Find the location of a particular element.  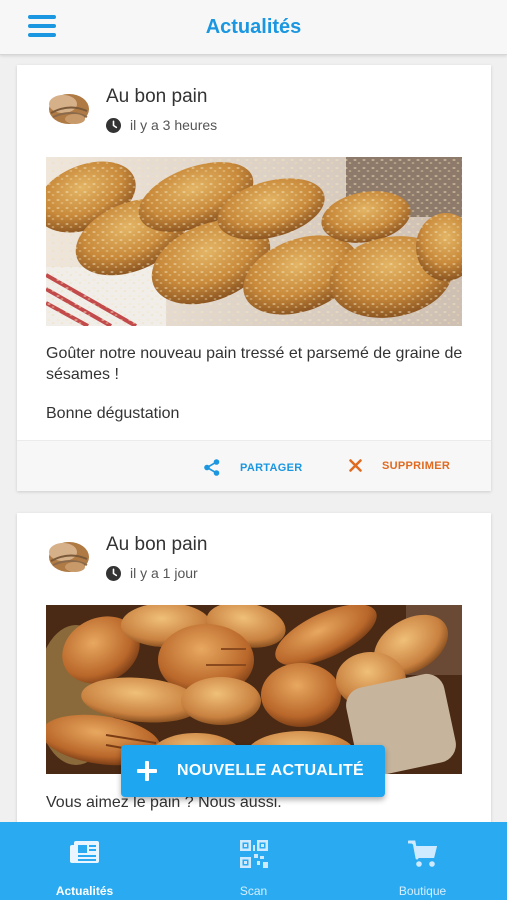

cart-icon is located at coordinates (422, 853).